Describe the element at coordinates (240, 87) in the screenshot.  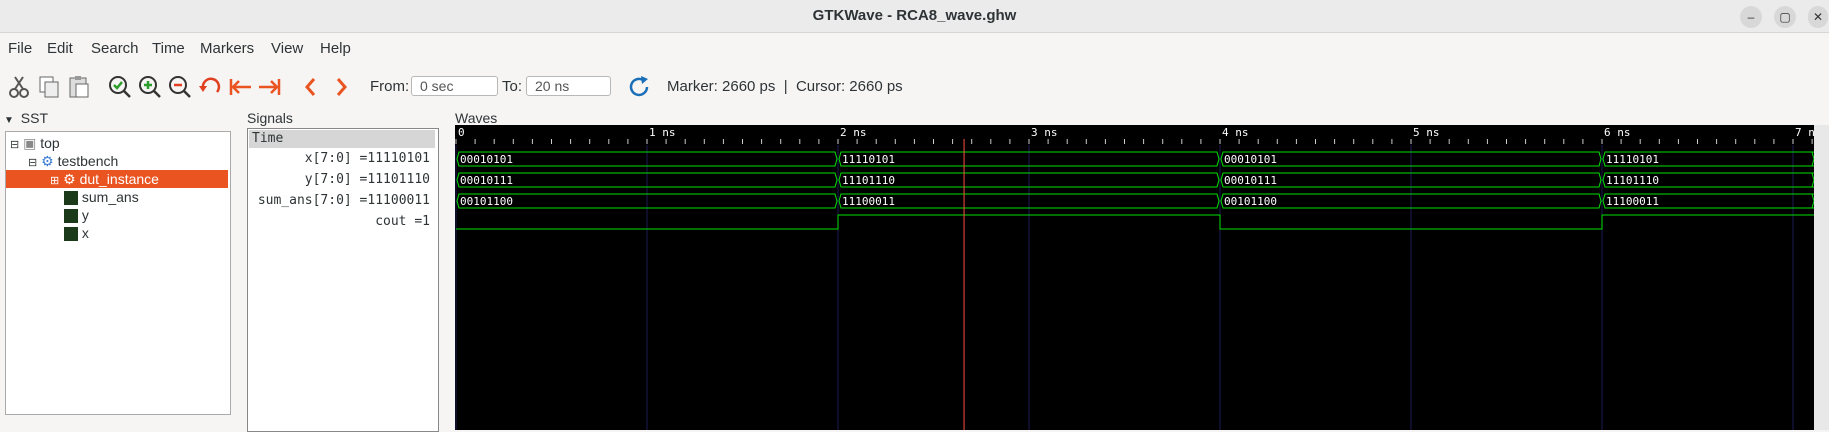
I see `zoom-to-start-icon` at that location.